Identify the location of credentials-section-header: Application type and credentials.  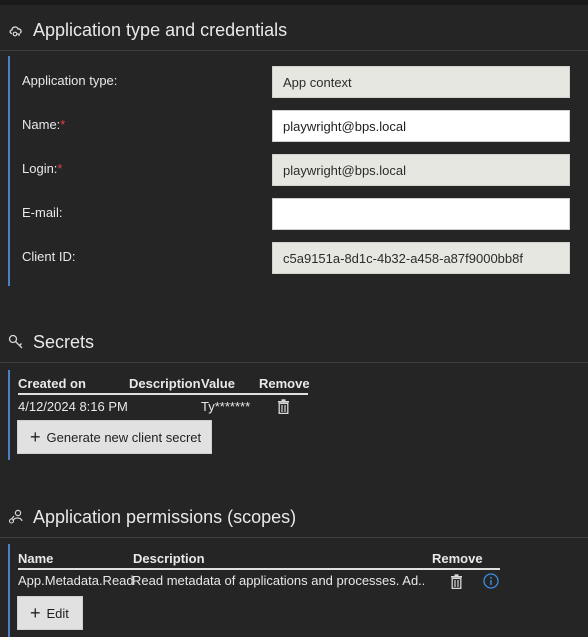
(294, 30).